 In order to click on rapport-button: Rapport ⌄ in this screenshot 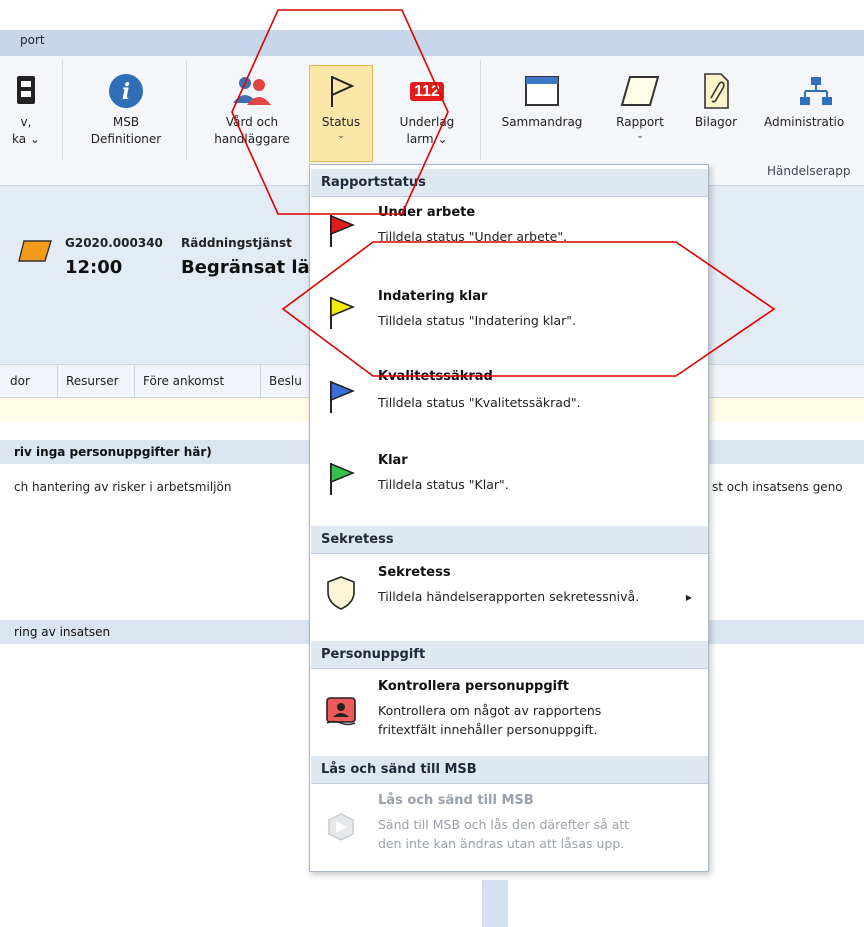, I will do `click(640, 104)`.